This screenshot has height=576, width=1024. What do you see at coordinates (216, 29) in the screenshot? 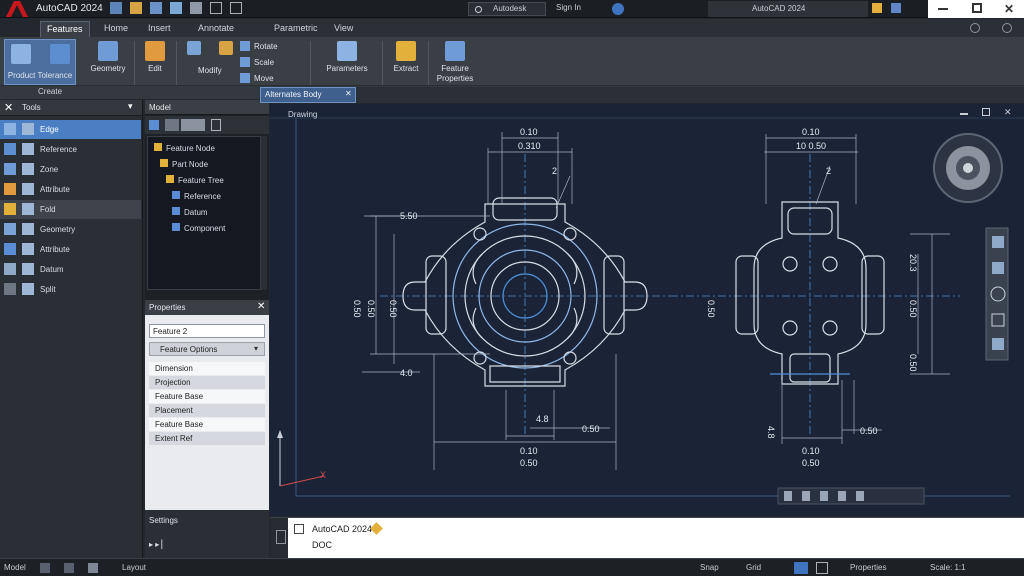
I see `tab-annotate: Annotate` at bounding box center [216, 29].